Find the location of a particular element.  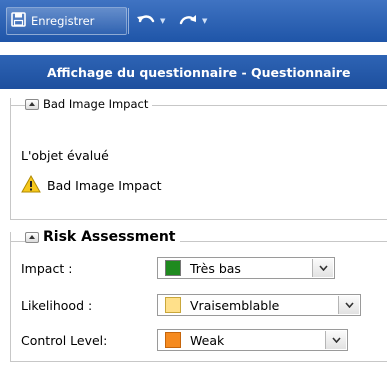

likelihood-color-swatch is located at coordinates (173, 305).